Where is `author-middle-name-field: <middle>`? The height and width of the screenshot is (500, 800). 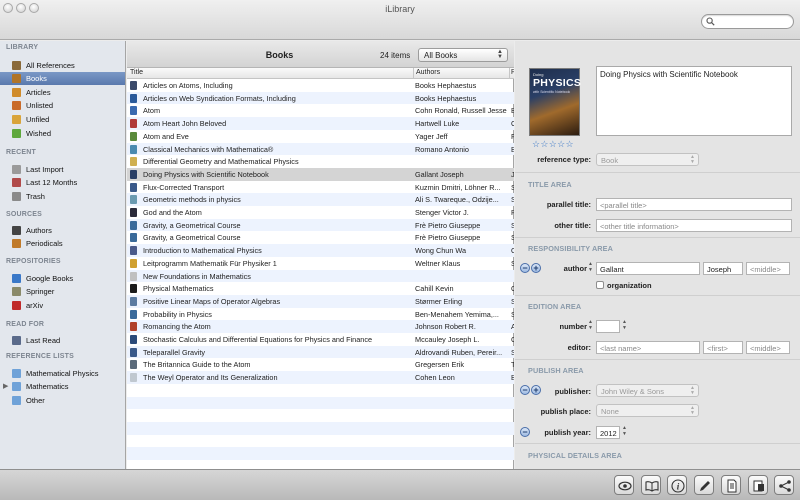 author-middle-name-field: <middle> is located at coordinates (768, 268).